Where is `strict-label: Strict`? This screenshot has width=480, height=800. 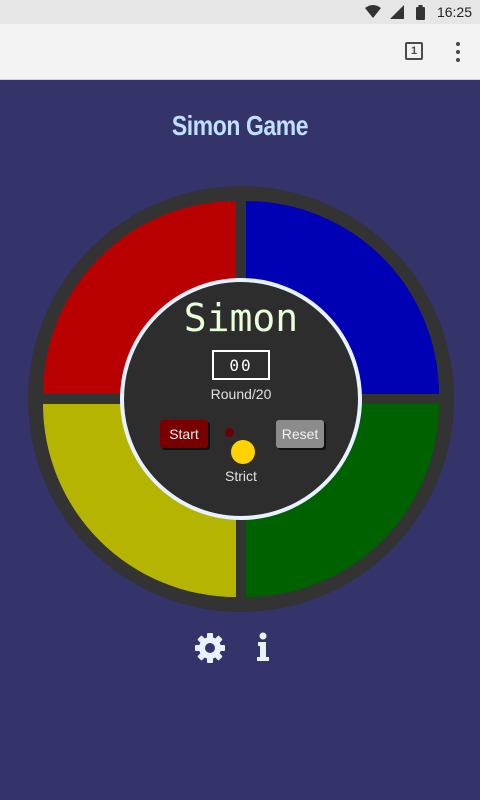 strict-label: Strict is located at coordinates (241, 476).